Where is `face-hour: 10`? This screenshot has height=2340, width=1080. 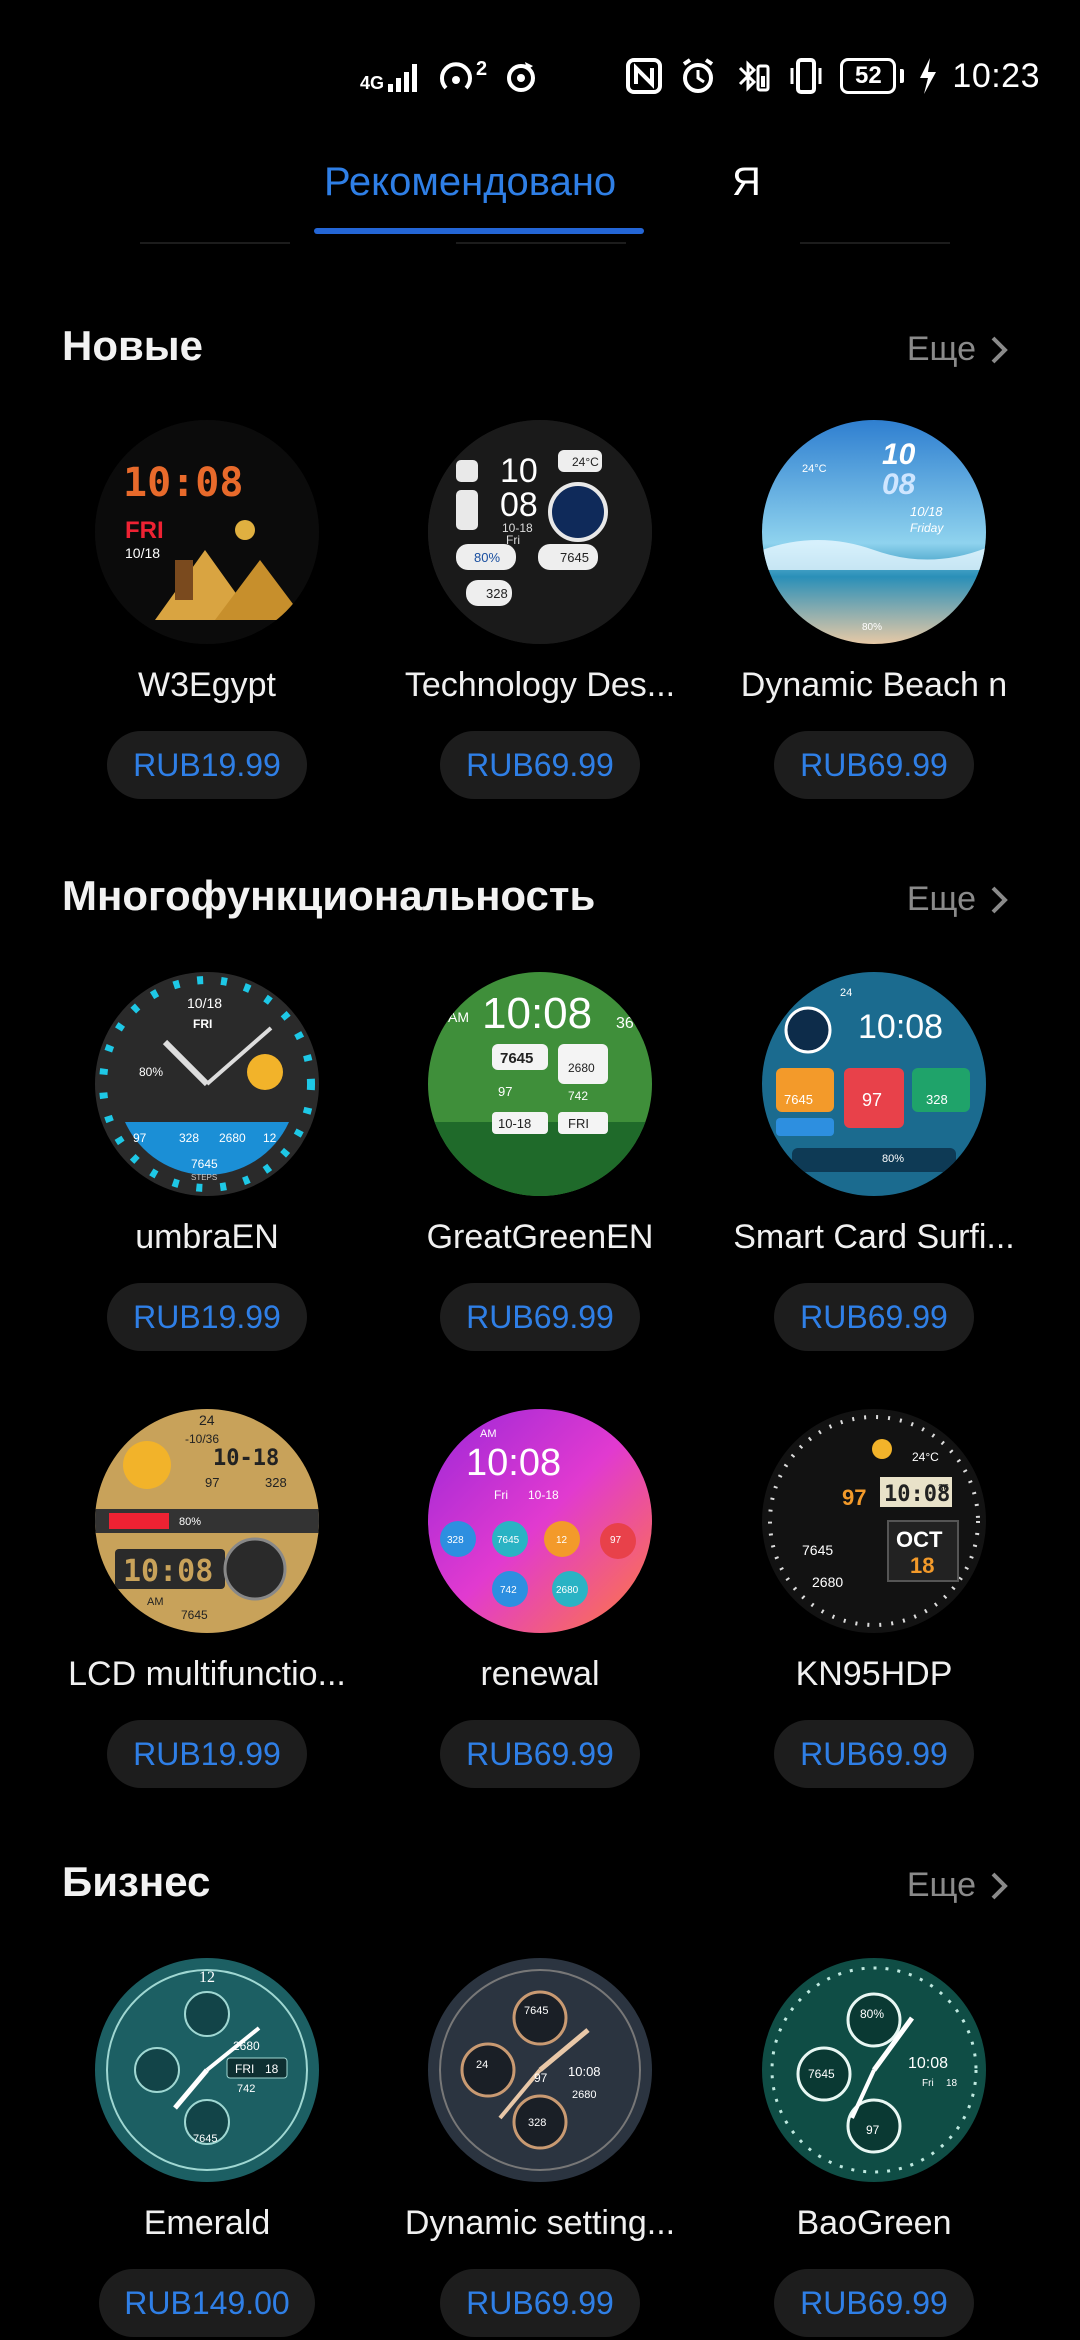
face-hour: 10 is located at coordinates (519, 471).